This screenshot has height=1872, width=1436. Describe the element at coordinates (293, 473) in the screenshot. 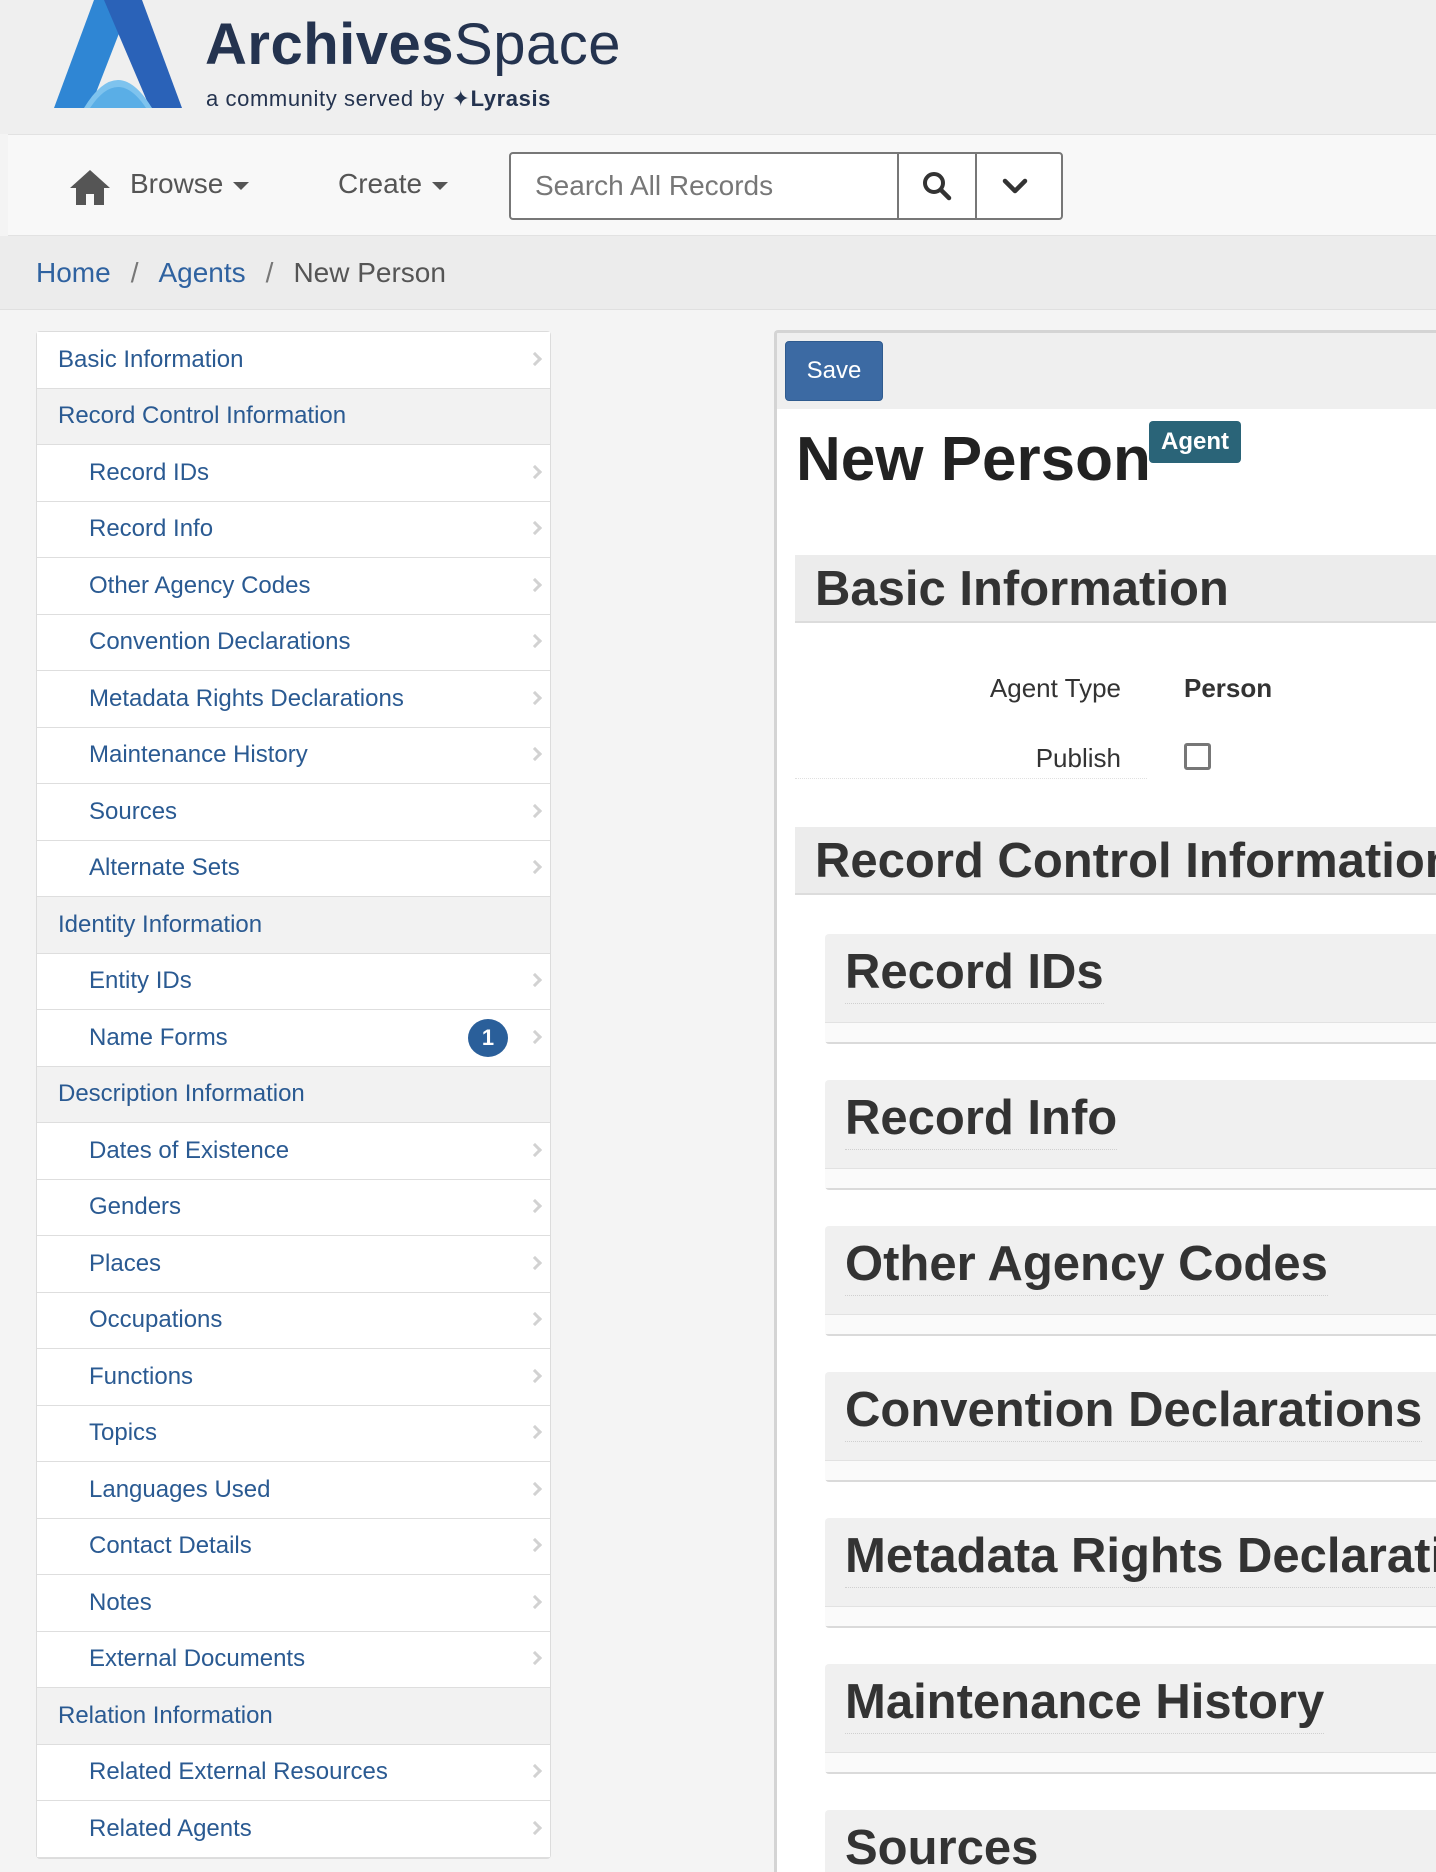

I see `sidebar-item-record-ids: Record IDs` at that location.